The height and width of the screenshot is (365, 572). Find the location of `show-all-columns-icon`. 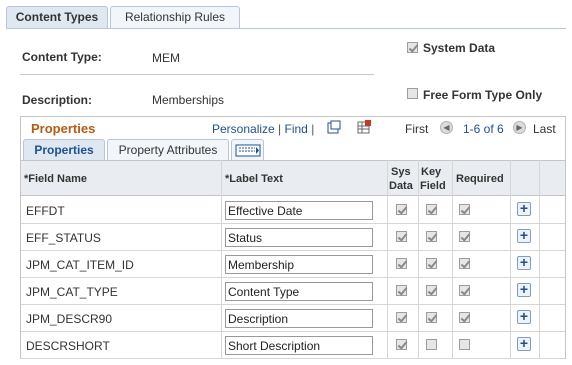

show-all-columns-icon is located at coordinates (247, 150).